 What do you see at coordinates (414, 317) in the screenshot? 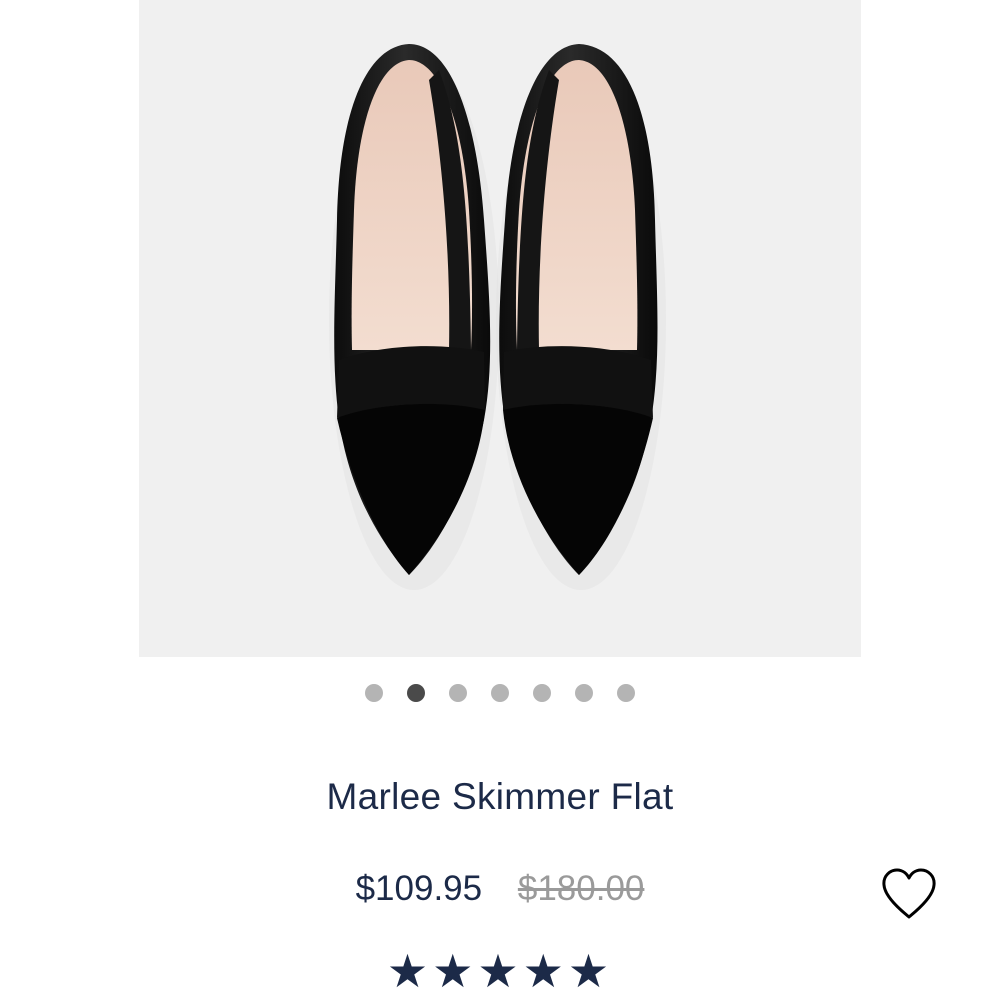
I see `left-shoe` at bounding box center [414, 317].